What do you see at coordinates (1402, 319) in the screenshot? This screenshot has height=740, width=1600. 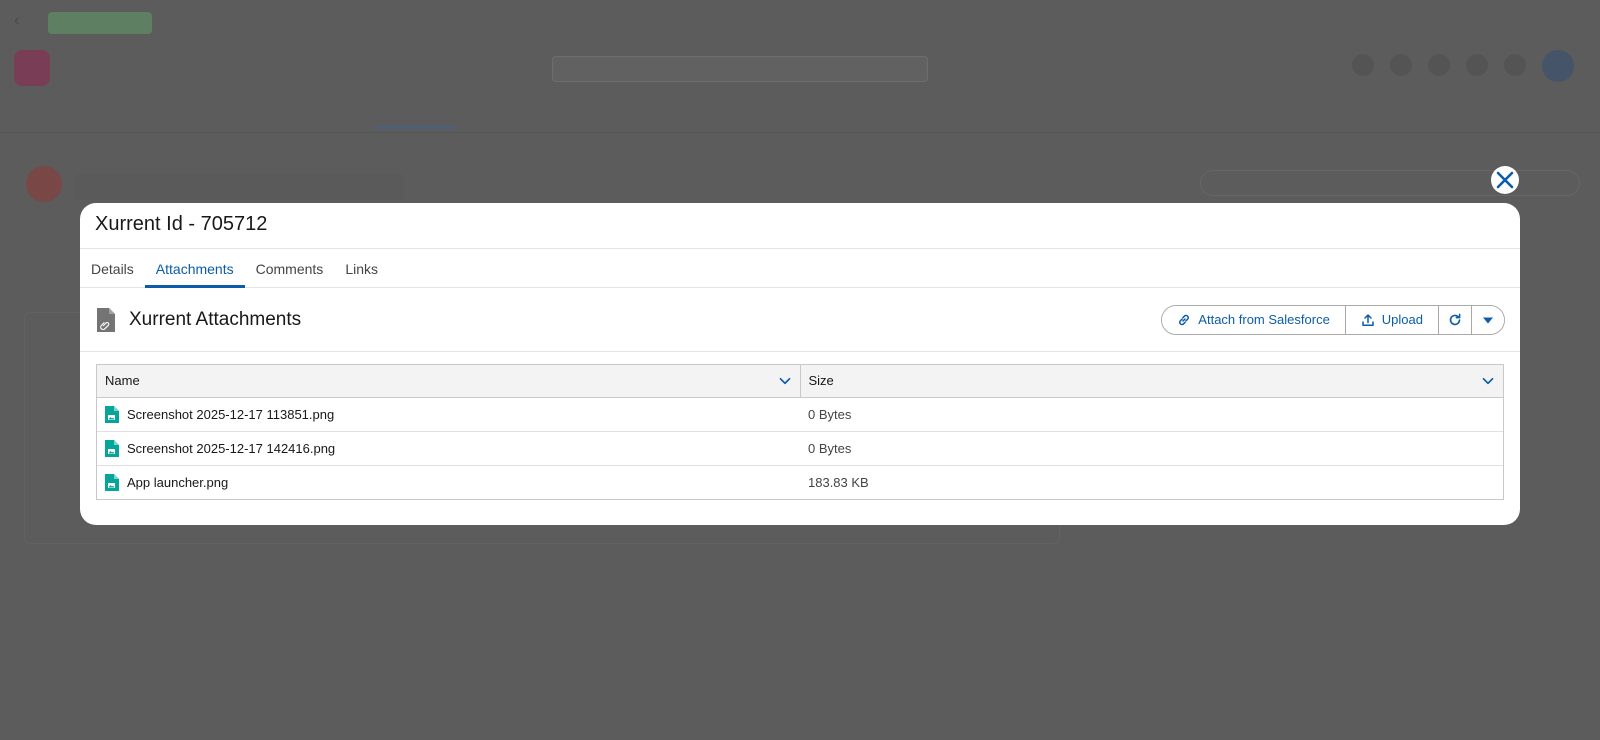 I see `upload-label: Upload` at bounding box center [1402, 319].